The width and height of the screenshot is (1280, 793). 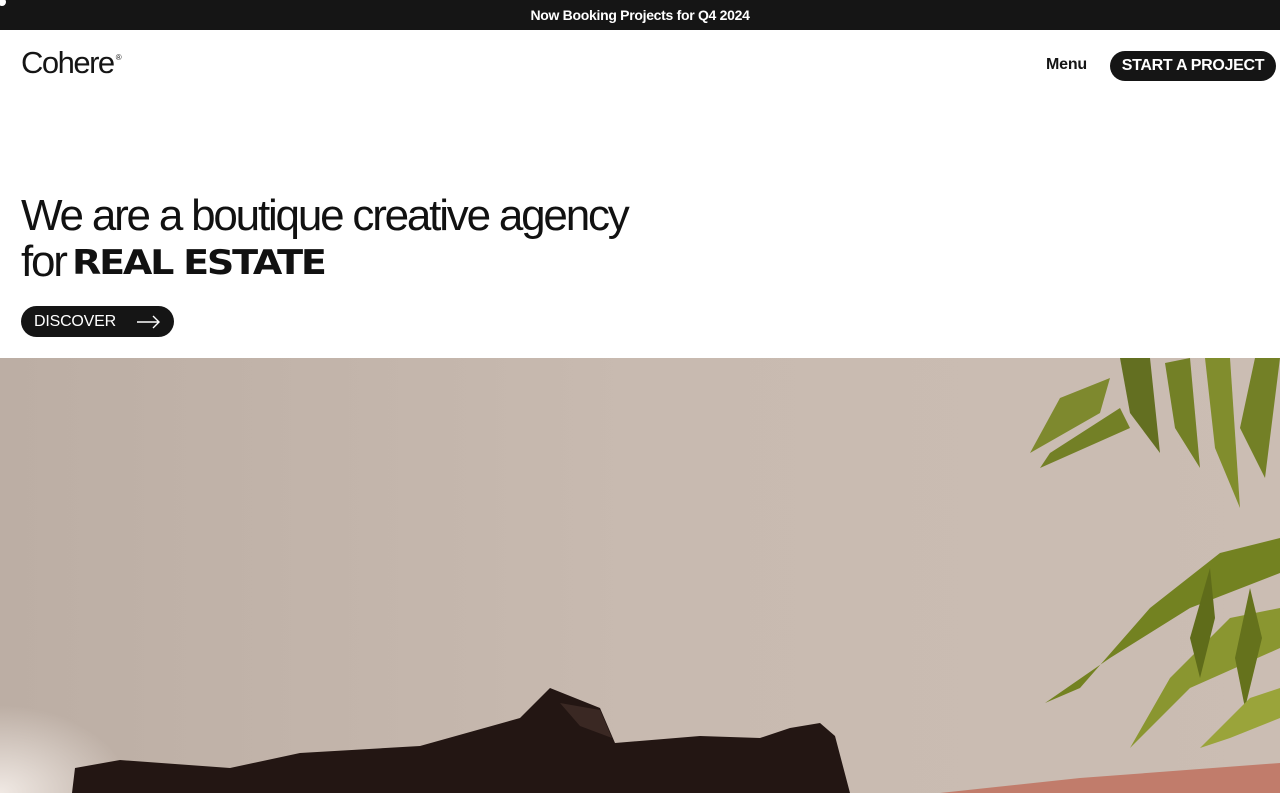 I want to click on logo: Cohere ®, so click(x=71, y=63).